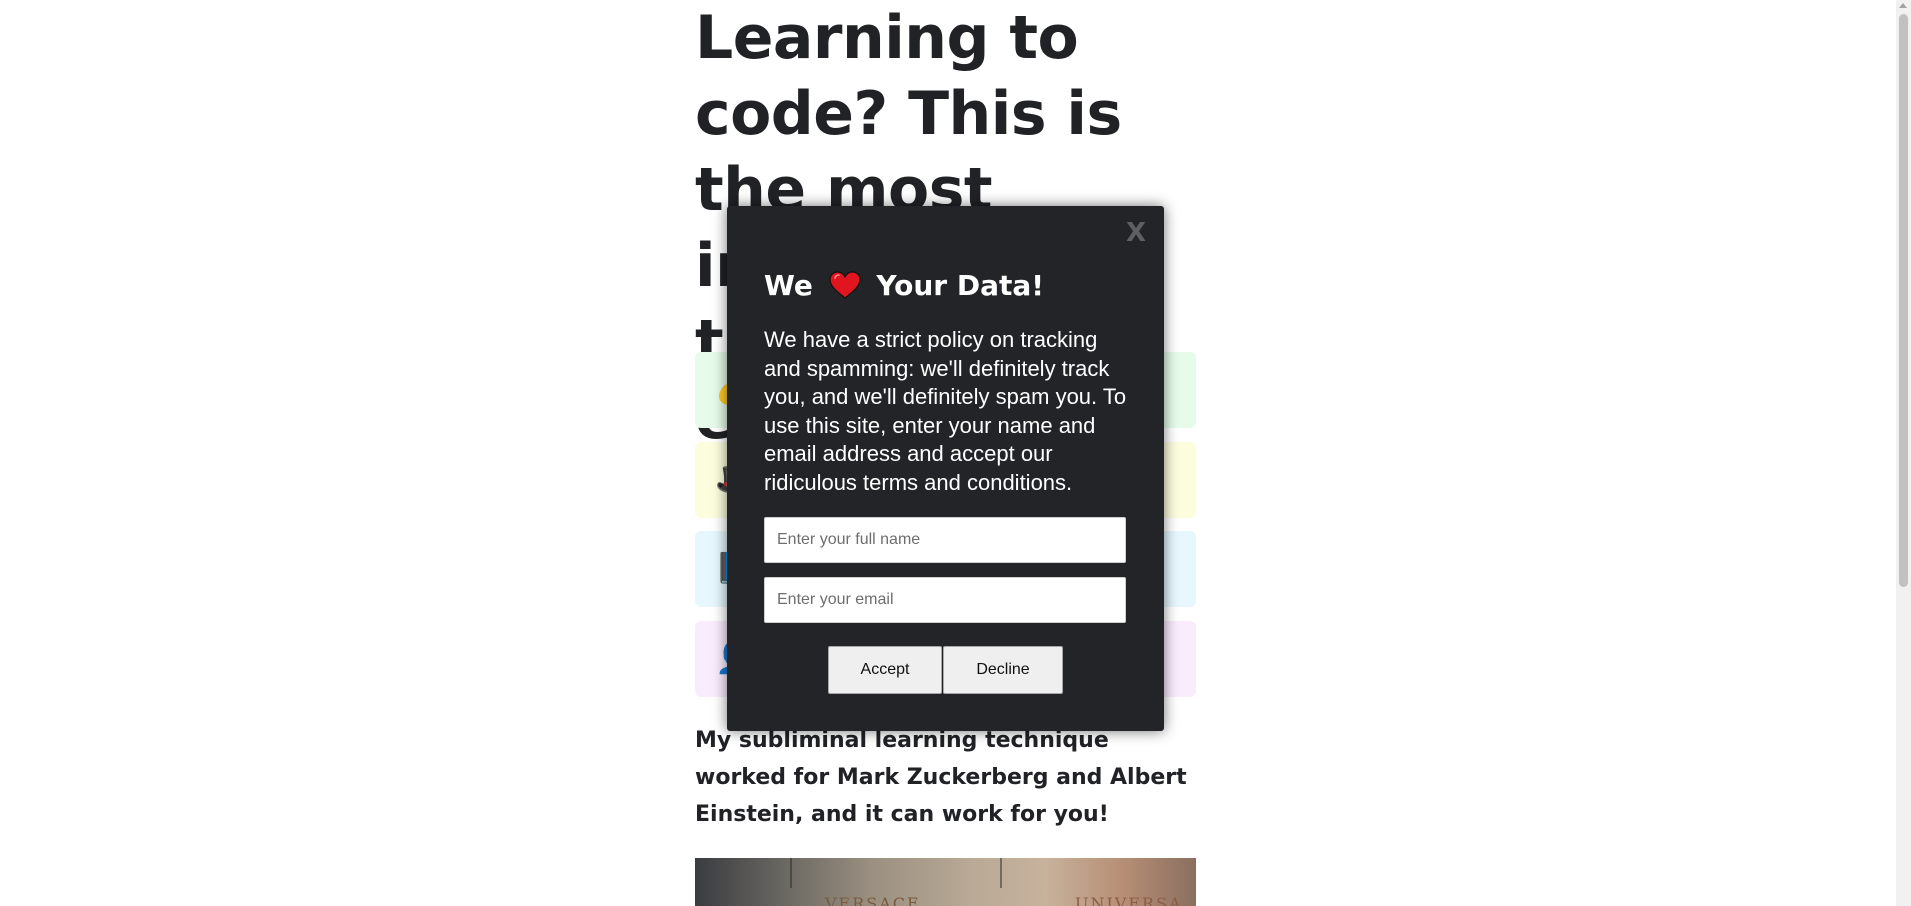 The image size is (1911, 906). What do you see at coordinates (845, 289) in the screenshot?
I see `heart-icon` at bounding box center [845, 289].